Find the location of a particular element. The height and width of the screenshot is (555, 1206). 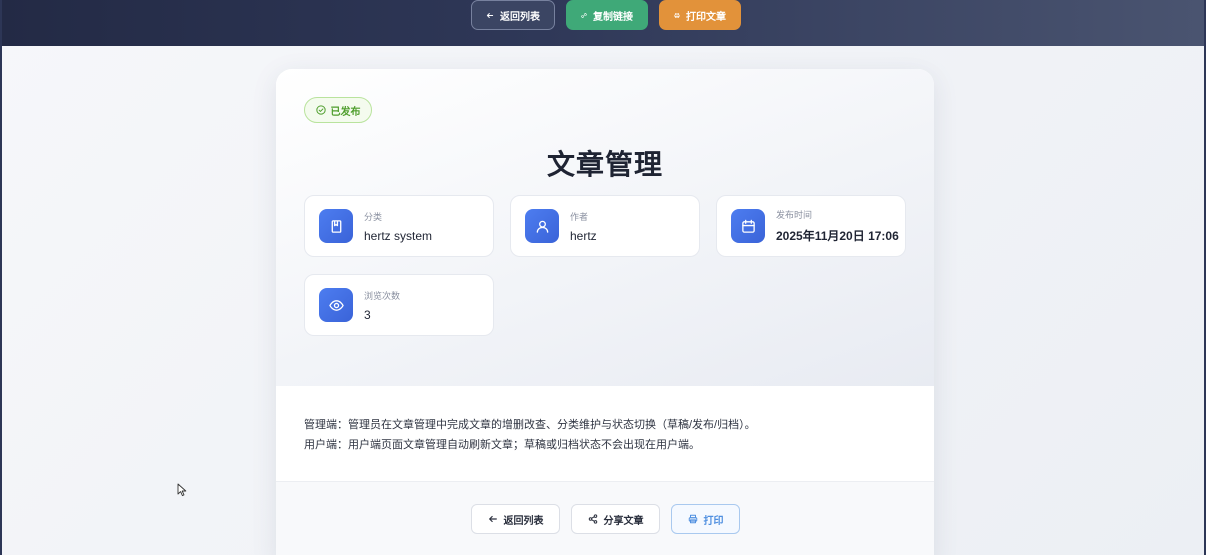

meta-author: 作者 hertz is located at coordinates (605, 226).